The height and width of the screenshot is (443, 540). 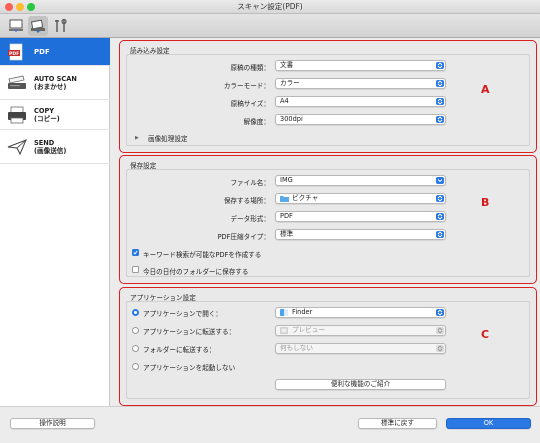 I want to click on compression-select: 標準, so click(x=360, y=234).